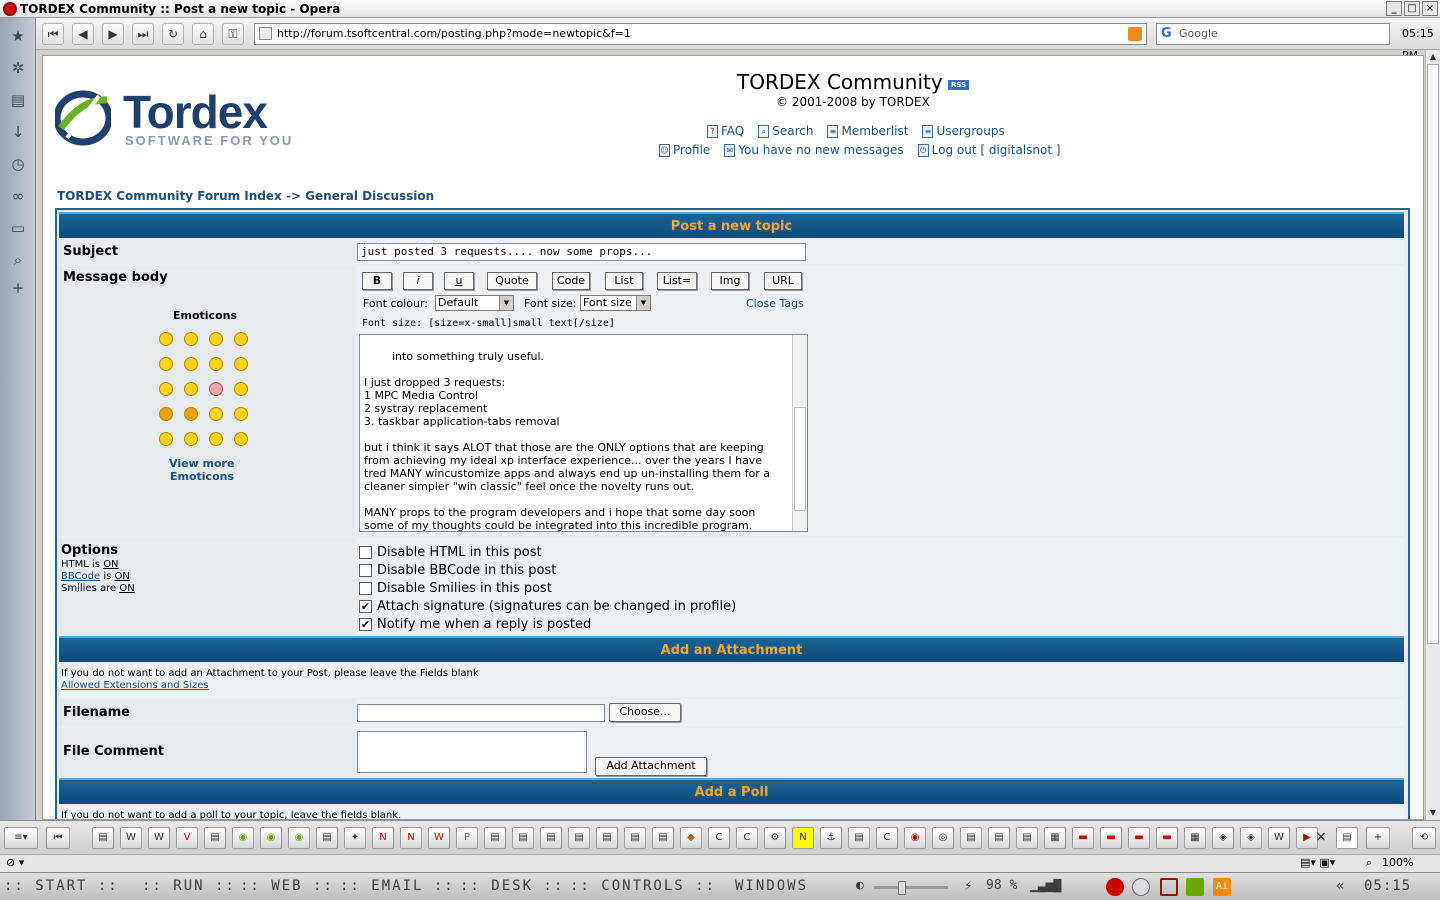  Describe the element at coordinates (663, 838) in the screenshot. I see `tab-21: ▤` at that location.